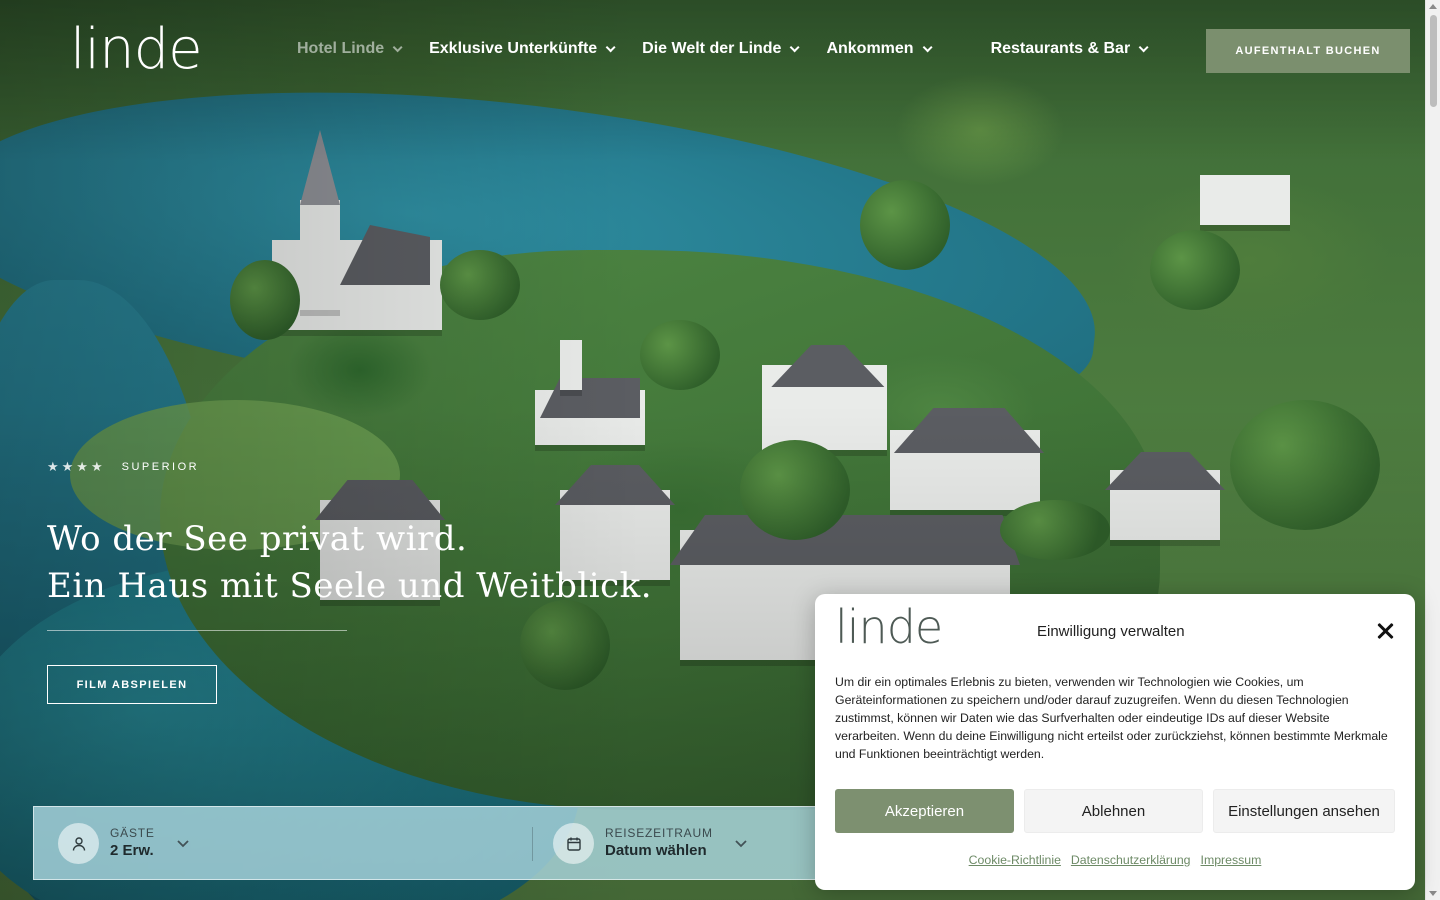 The image size is (1440, 900). What do you see at coordinates (132, 684) in the screenshot?
I see `play-film-button: FILM ABSPIELEN` at bounding box center [132, 684].